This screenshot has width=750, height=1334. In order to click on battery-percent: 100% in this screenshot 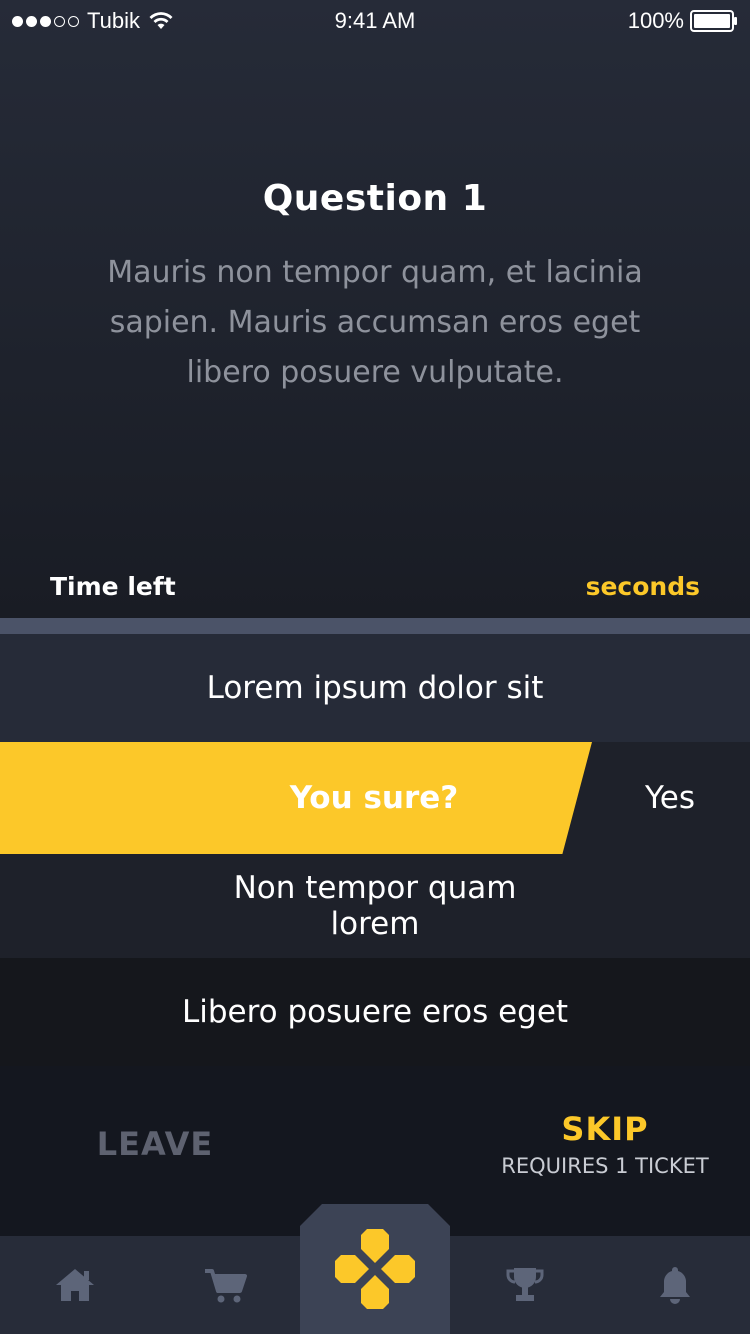, I will do `click(655, 20)`.